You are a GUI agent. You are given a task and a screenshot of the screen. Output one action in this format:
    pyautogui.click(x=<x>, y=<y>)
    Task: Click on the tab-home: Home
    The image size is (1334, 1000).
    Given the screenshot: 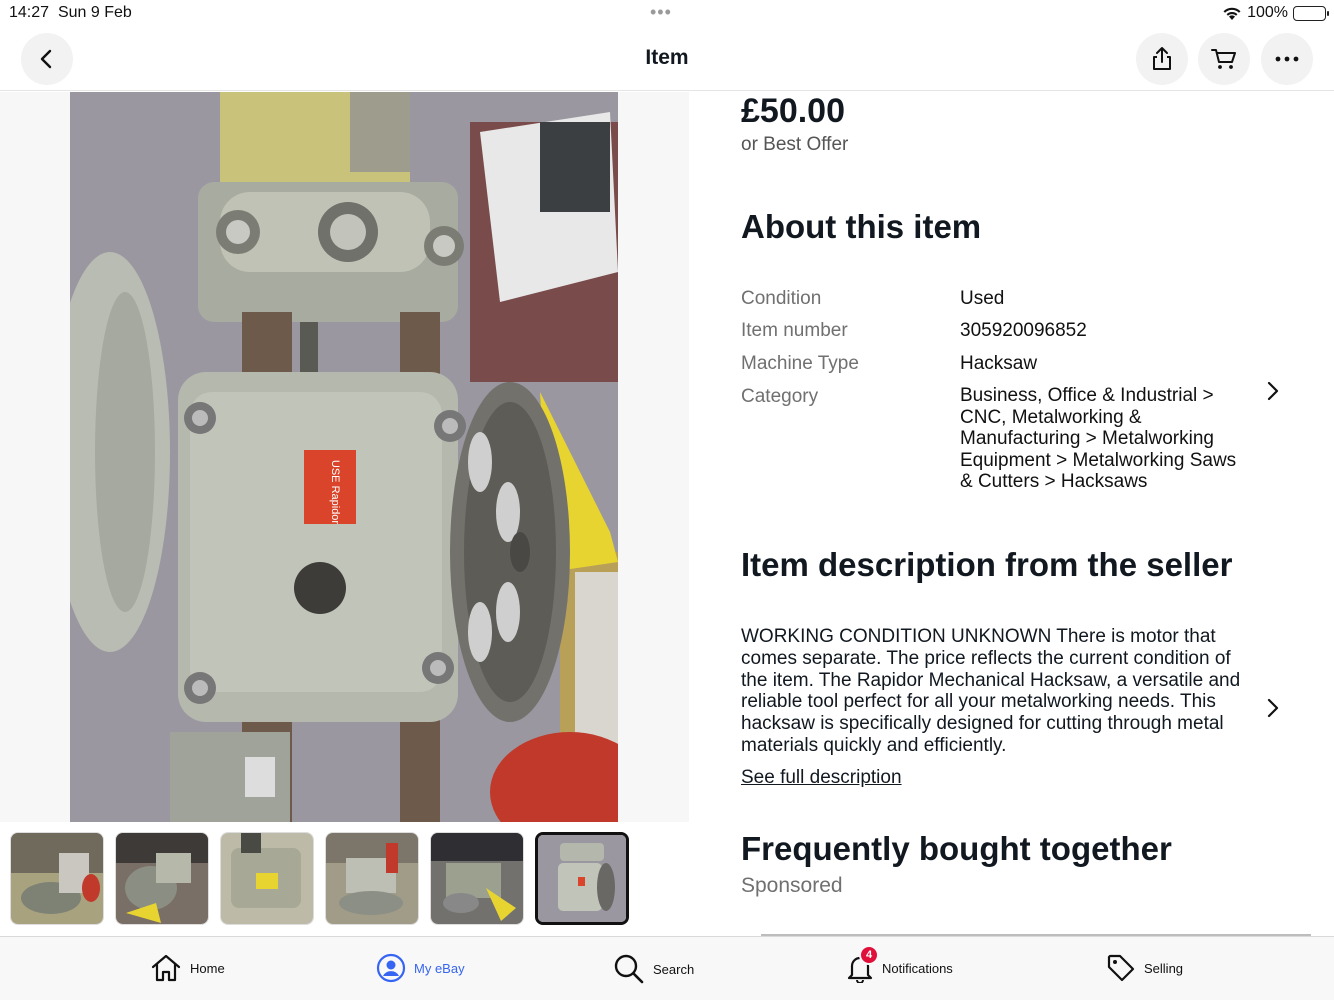 What is the action you would take?
    pyautogui.click(x=187, y=968)
    